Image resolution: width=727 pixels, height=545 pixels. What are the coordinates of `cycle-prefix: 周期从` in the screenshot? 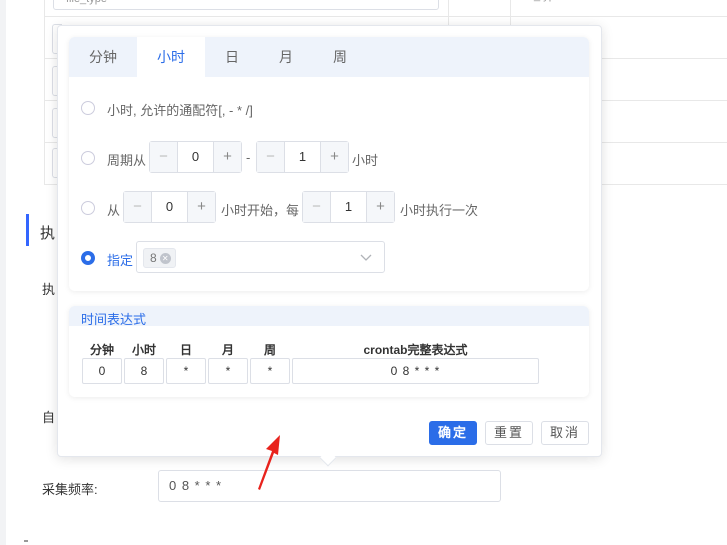 It's located at (127, 160).